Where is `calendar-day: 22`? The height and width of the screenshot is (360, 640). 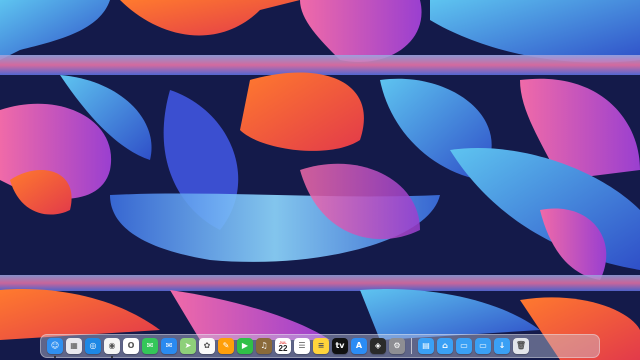 calendar-day: 22 is located at coordinates (283, 348).